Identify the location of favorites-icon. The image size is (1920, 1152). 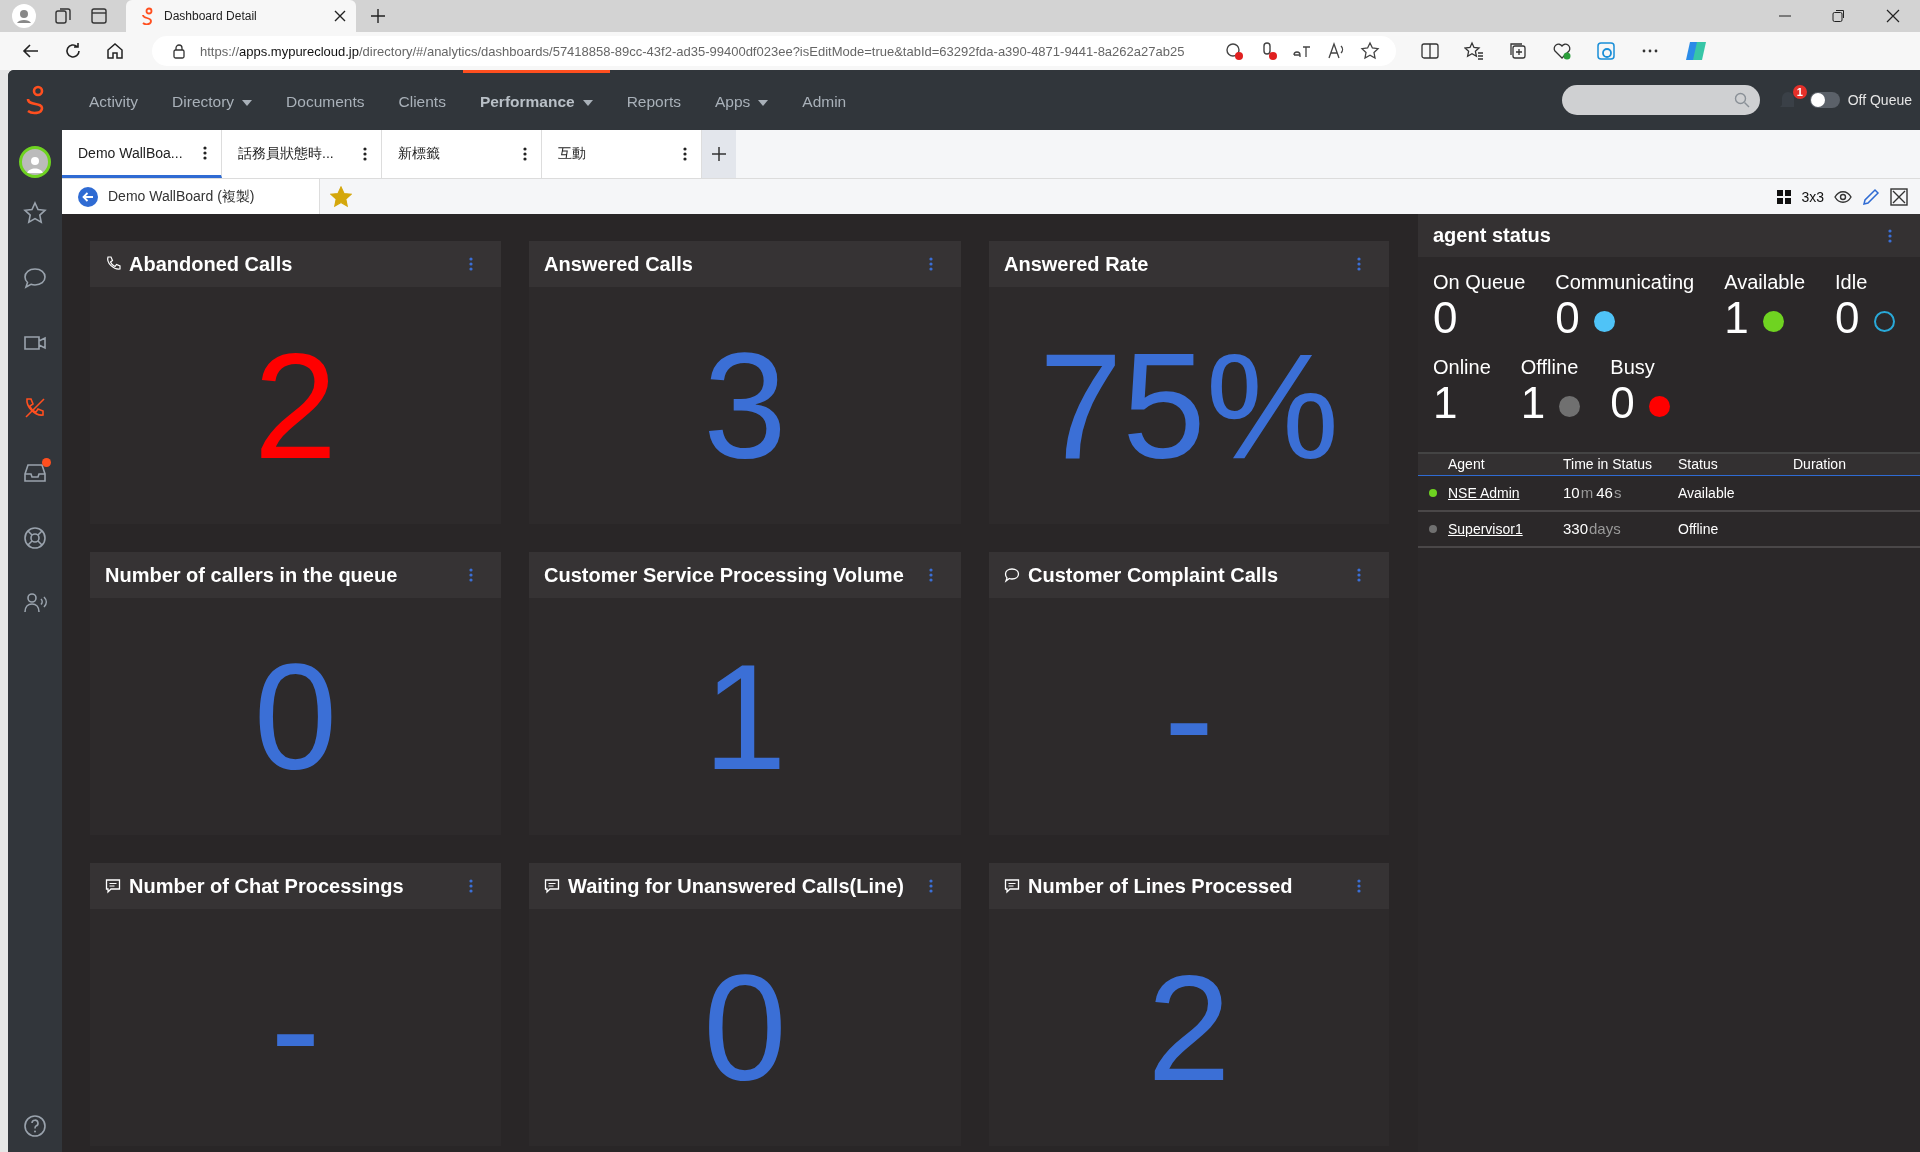
(1474, 51).